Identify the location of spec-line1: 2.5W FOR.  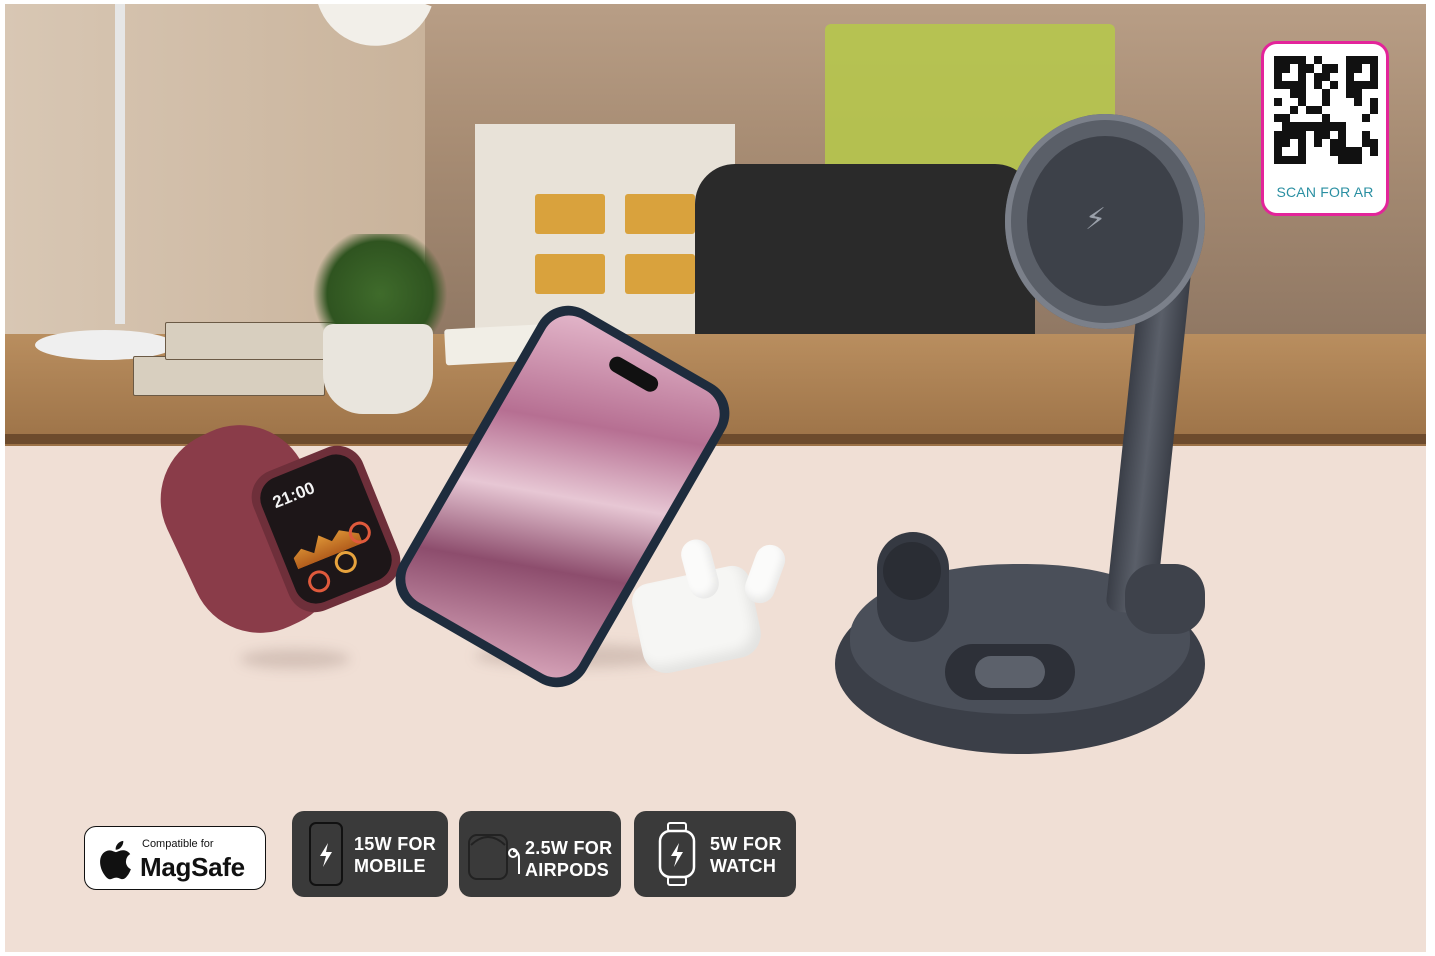
(569, 848).